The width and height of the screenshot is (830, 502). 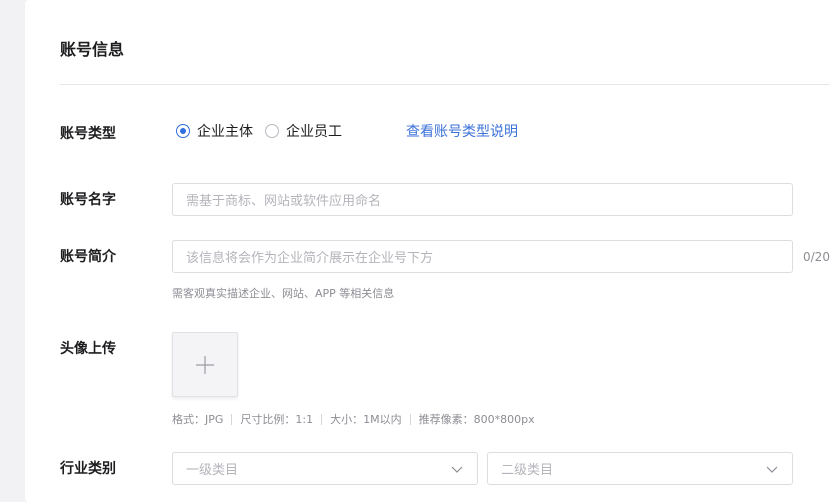 What do you see at coordinates (88, 134) in the screenshot?
I see `account-type-label: 账号类型` at bounding box center [88, 134].